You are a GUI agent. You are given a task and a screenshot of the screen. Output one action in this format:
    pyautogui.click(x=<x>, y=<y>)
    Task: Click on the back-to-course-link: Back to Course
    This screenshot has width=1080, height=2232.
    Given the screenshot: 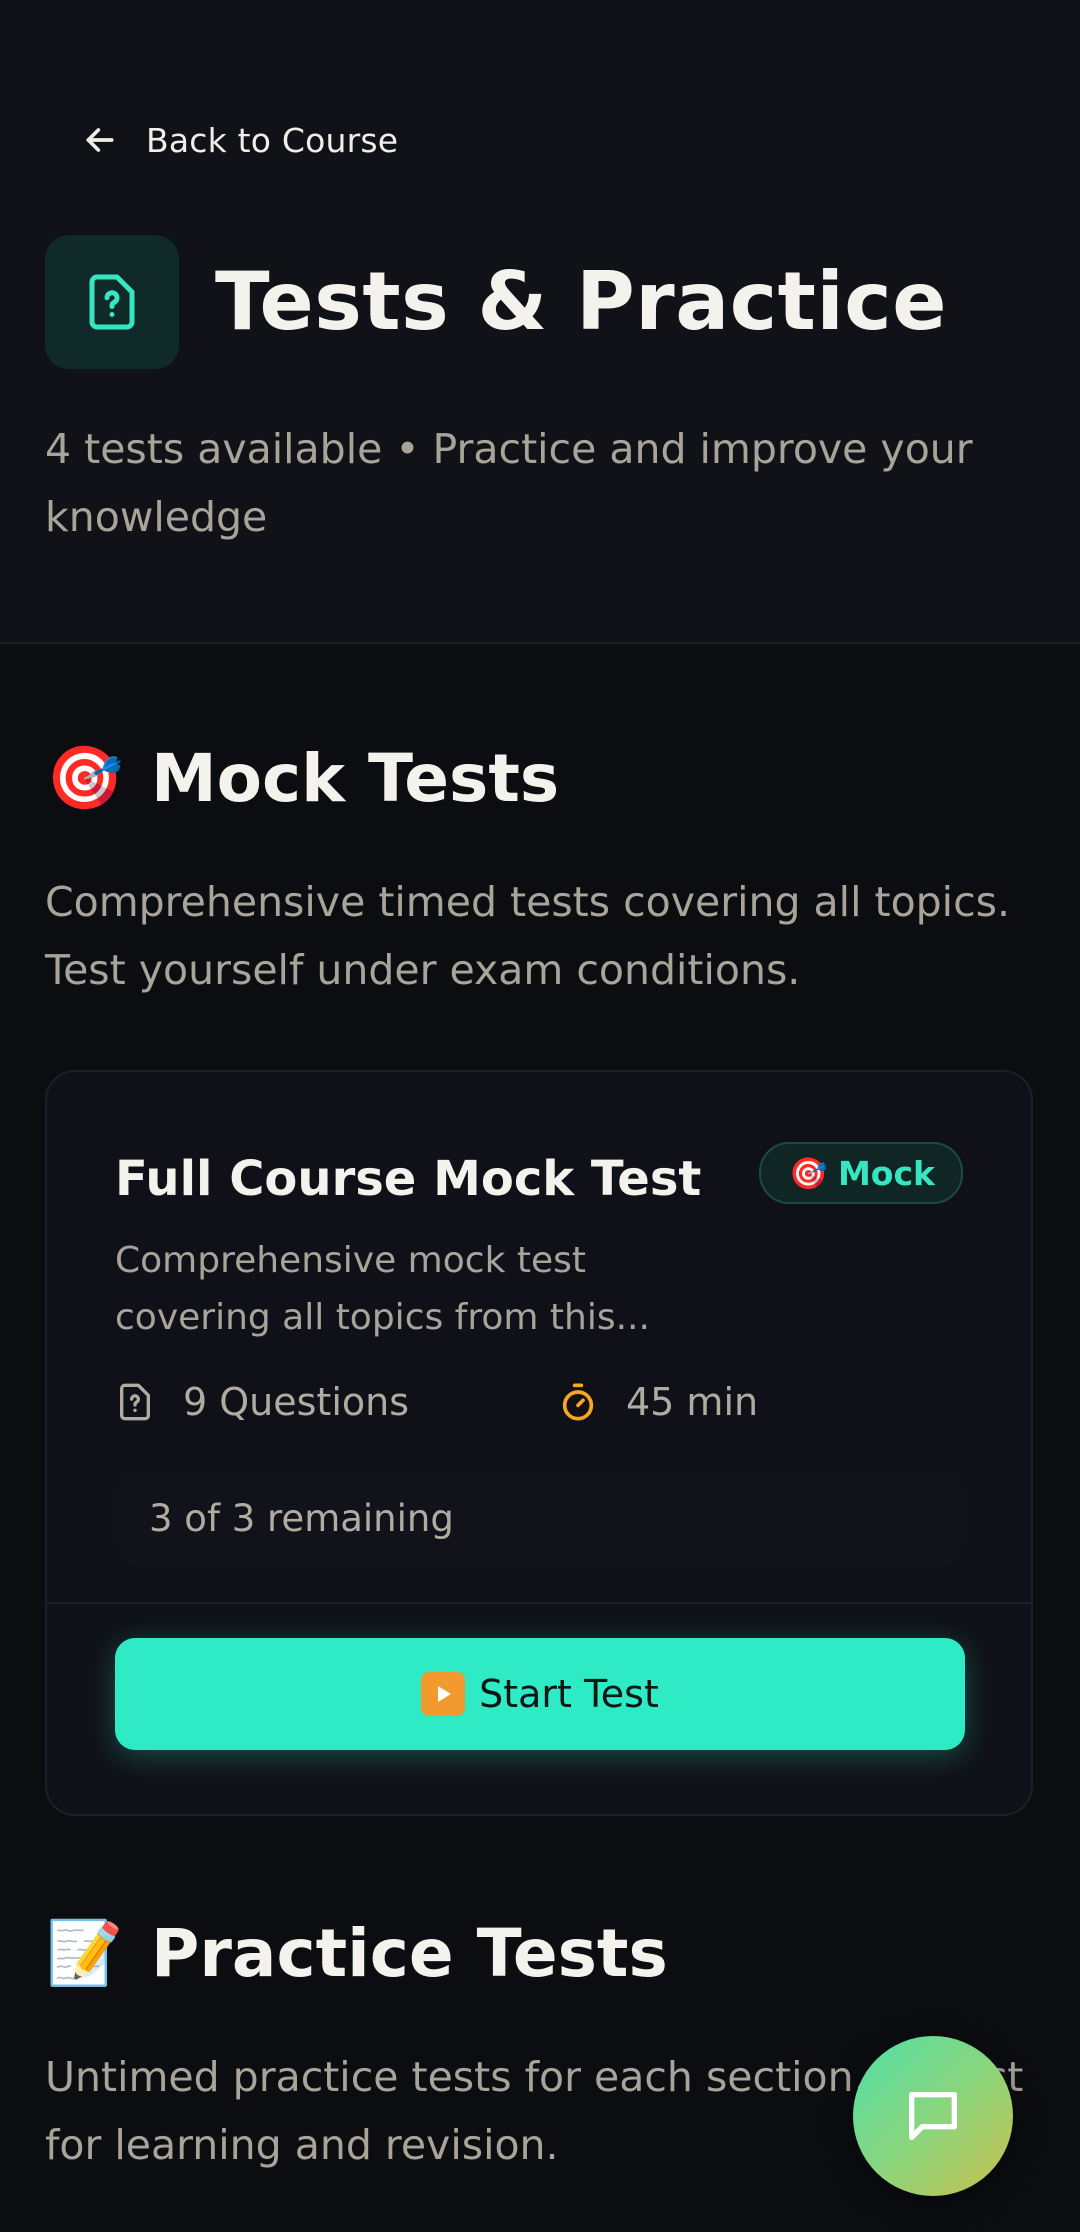 What is the action you would take?
    pyautogui.click(x=239, y=140)
    